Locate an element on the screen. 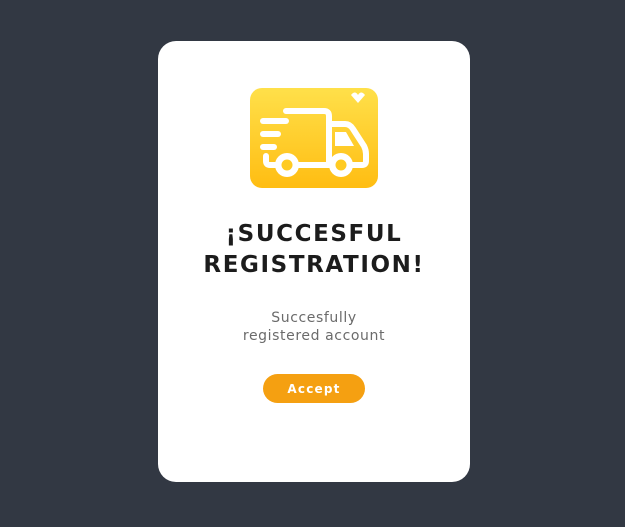 This screenshot has width=625, height=527. dialog-title-line1: ¡SUCCESFUL is located at coordinates (314, 234).